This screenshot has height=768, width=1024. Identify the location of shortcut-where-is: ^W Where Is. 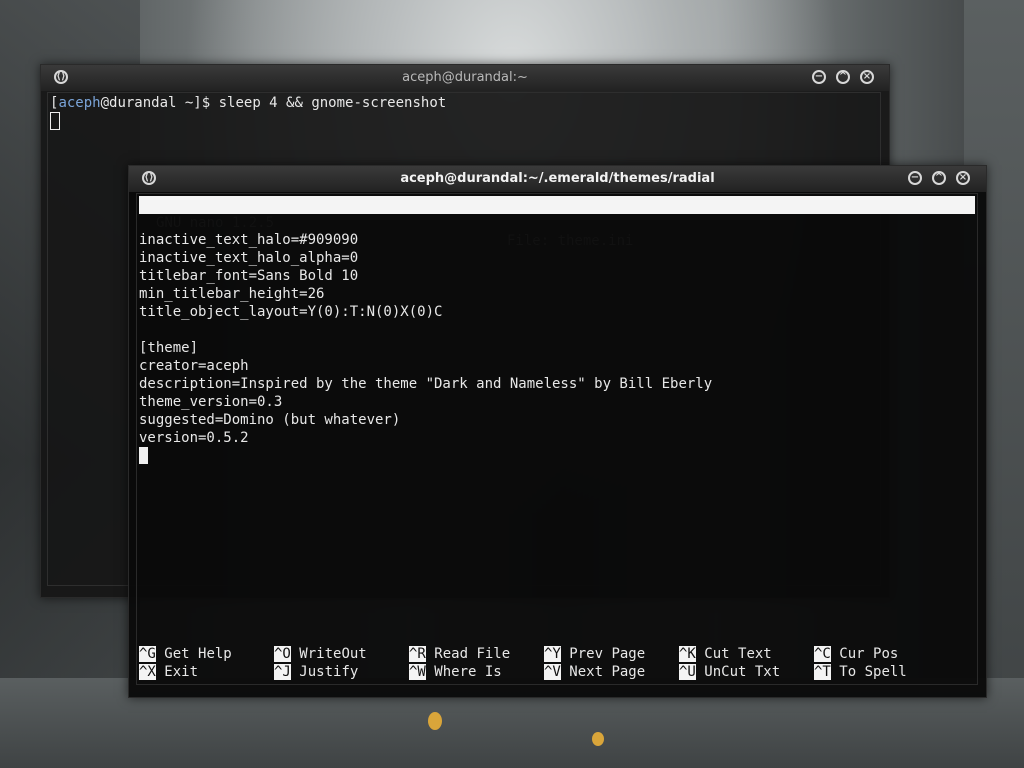
(455, 672).